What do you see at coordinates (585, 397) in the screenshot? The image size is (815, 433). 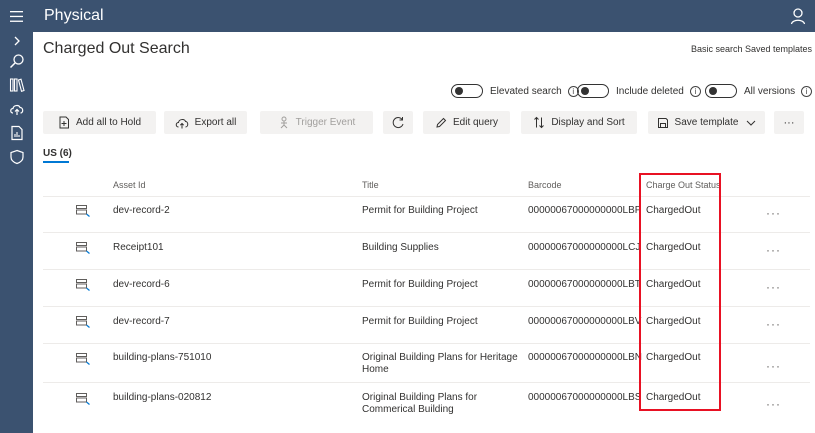 I see `barcode-cell: 00000067000000000LBS` at bounding box center [585, 397].